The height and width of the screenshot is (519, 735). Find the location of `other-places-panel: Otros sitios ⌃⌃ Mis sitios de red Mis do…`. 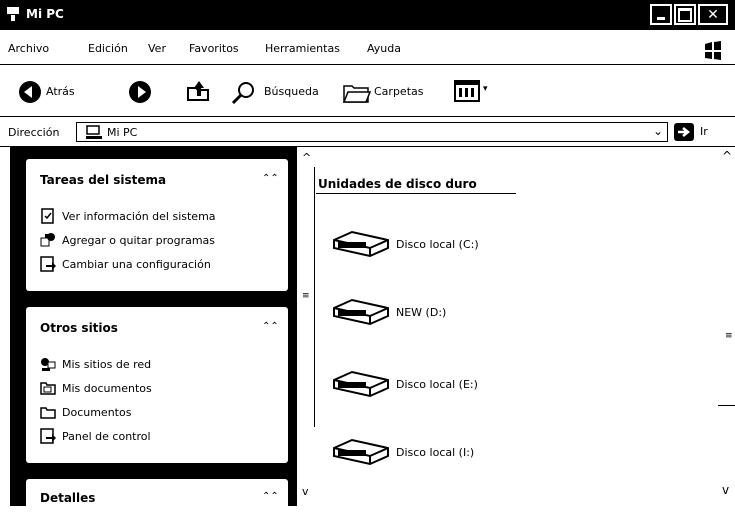

other-places-panel: Otros sitios ⌃⌃ Mis sitios de red Mis do… is located at coordinates (157, 385).